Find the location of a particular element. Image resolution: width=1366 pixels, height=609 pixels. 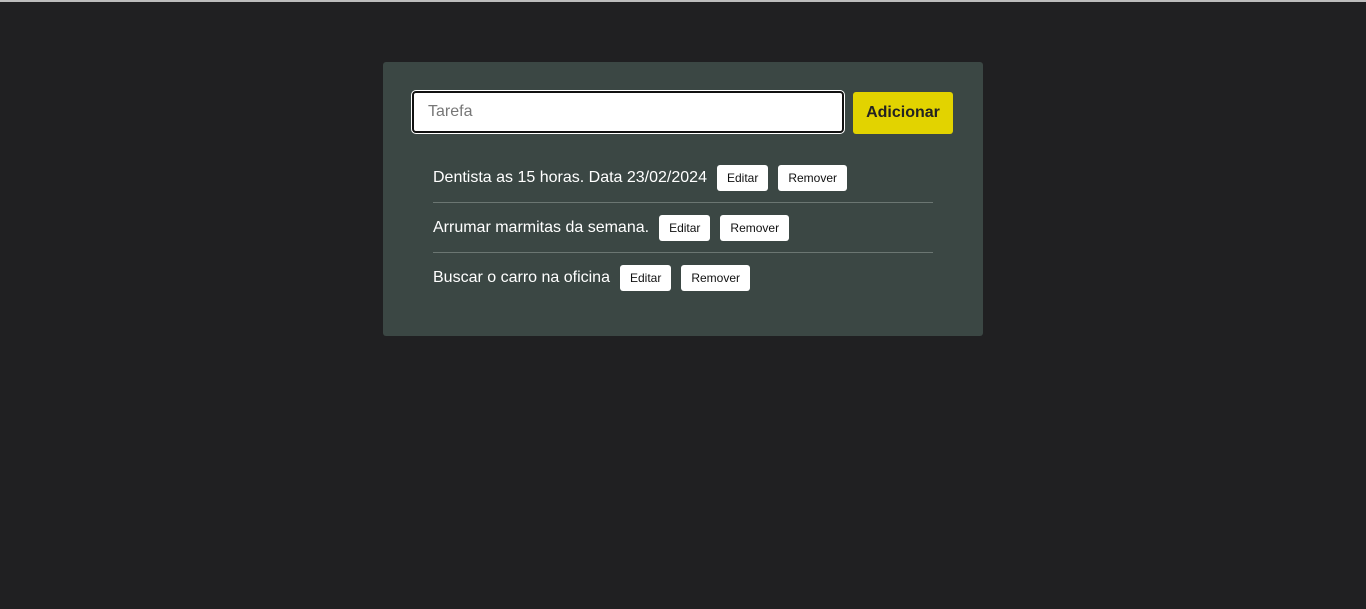

add-button: Adicionar is located at coordinates (903, 113).